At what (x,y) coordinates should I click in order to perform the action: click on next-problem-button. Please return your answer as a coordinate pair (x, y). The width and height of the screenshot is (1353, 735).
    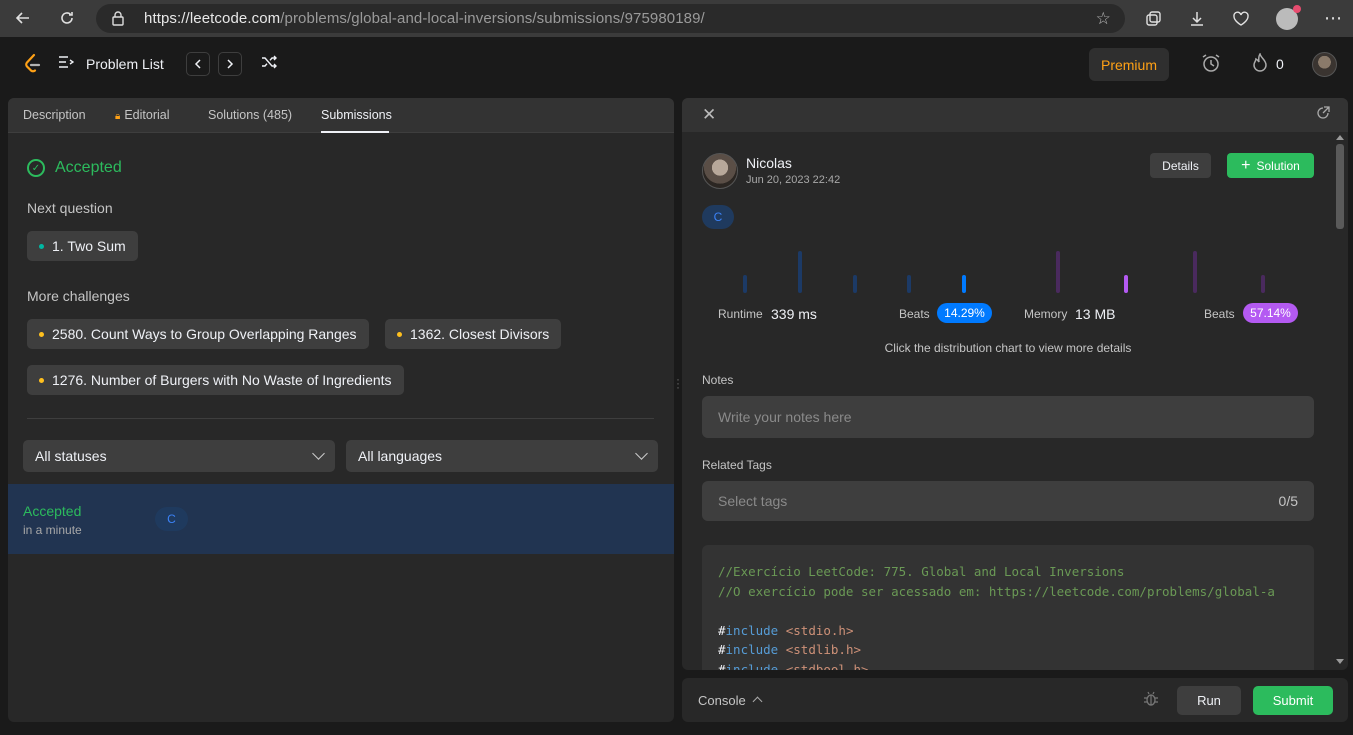
    Looking at the image, I should click on (230, 64).